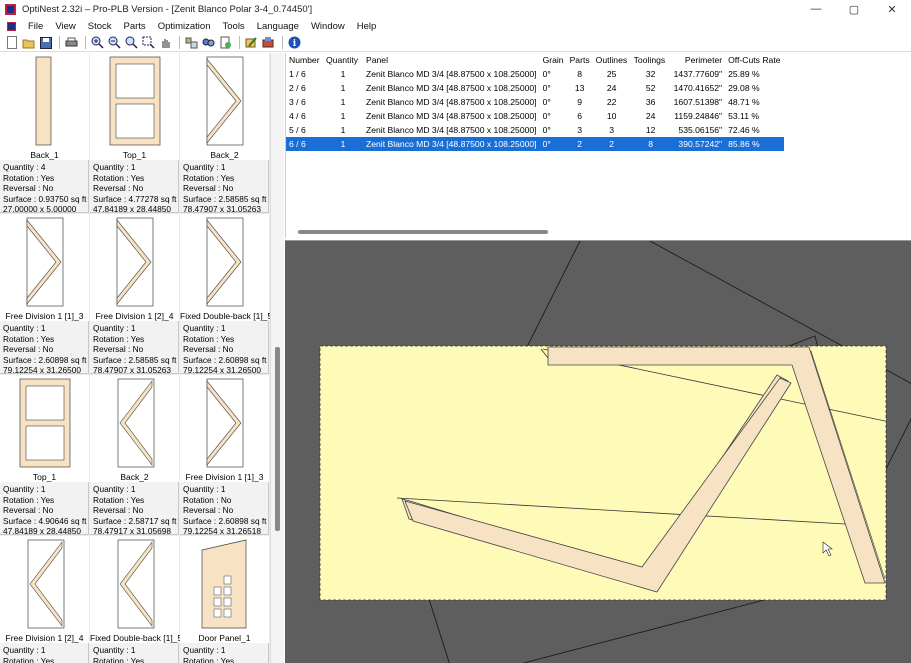 This screenshot has width=911, height=663. I want to click on print-icon, so click(71, 42).